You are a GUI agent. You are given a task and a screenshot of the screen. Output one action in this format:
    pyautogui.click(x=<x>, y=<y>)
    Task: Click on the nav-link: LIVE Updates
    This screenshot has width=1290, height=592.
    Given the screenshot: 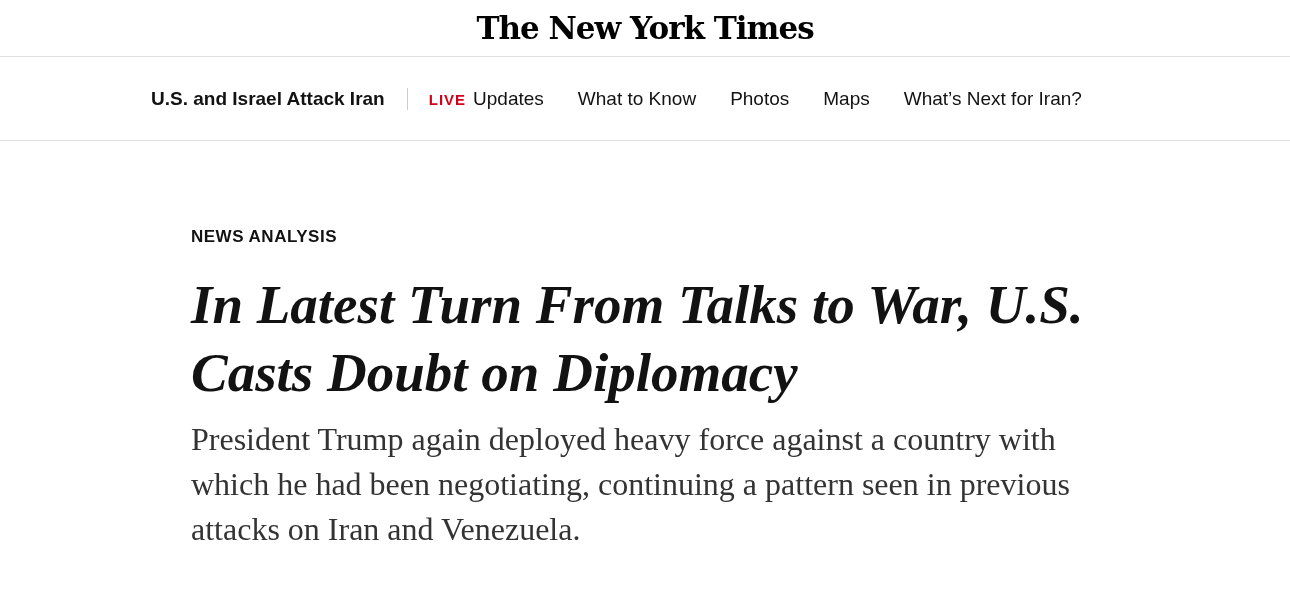 What is the action you would take?
    pyautogui.click(x=486, y=98)
    